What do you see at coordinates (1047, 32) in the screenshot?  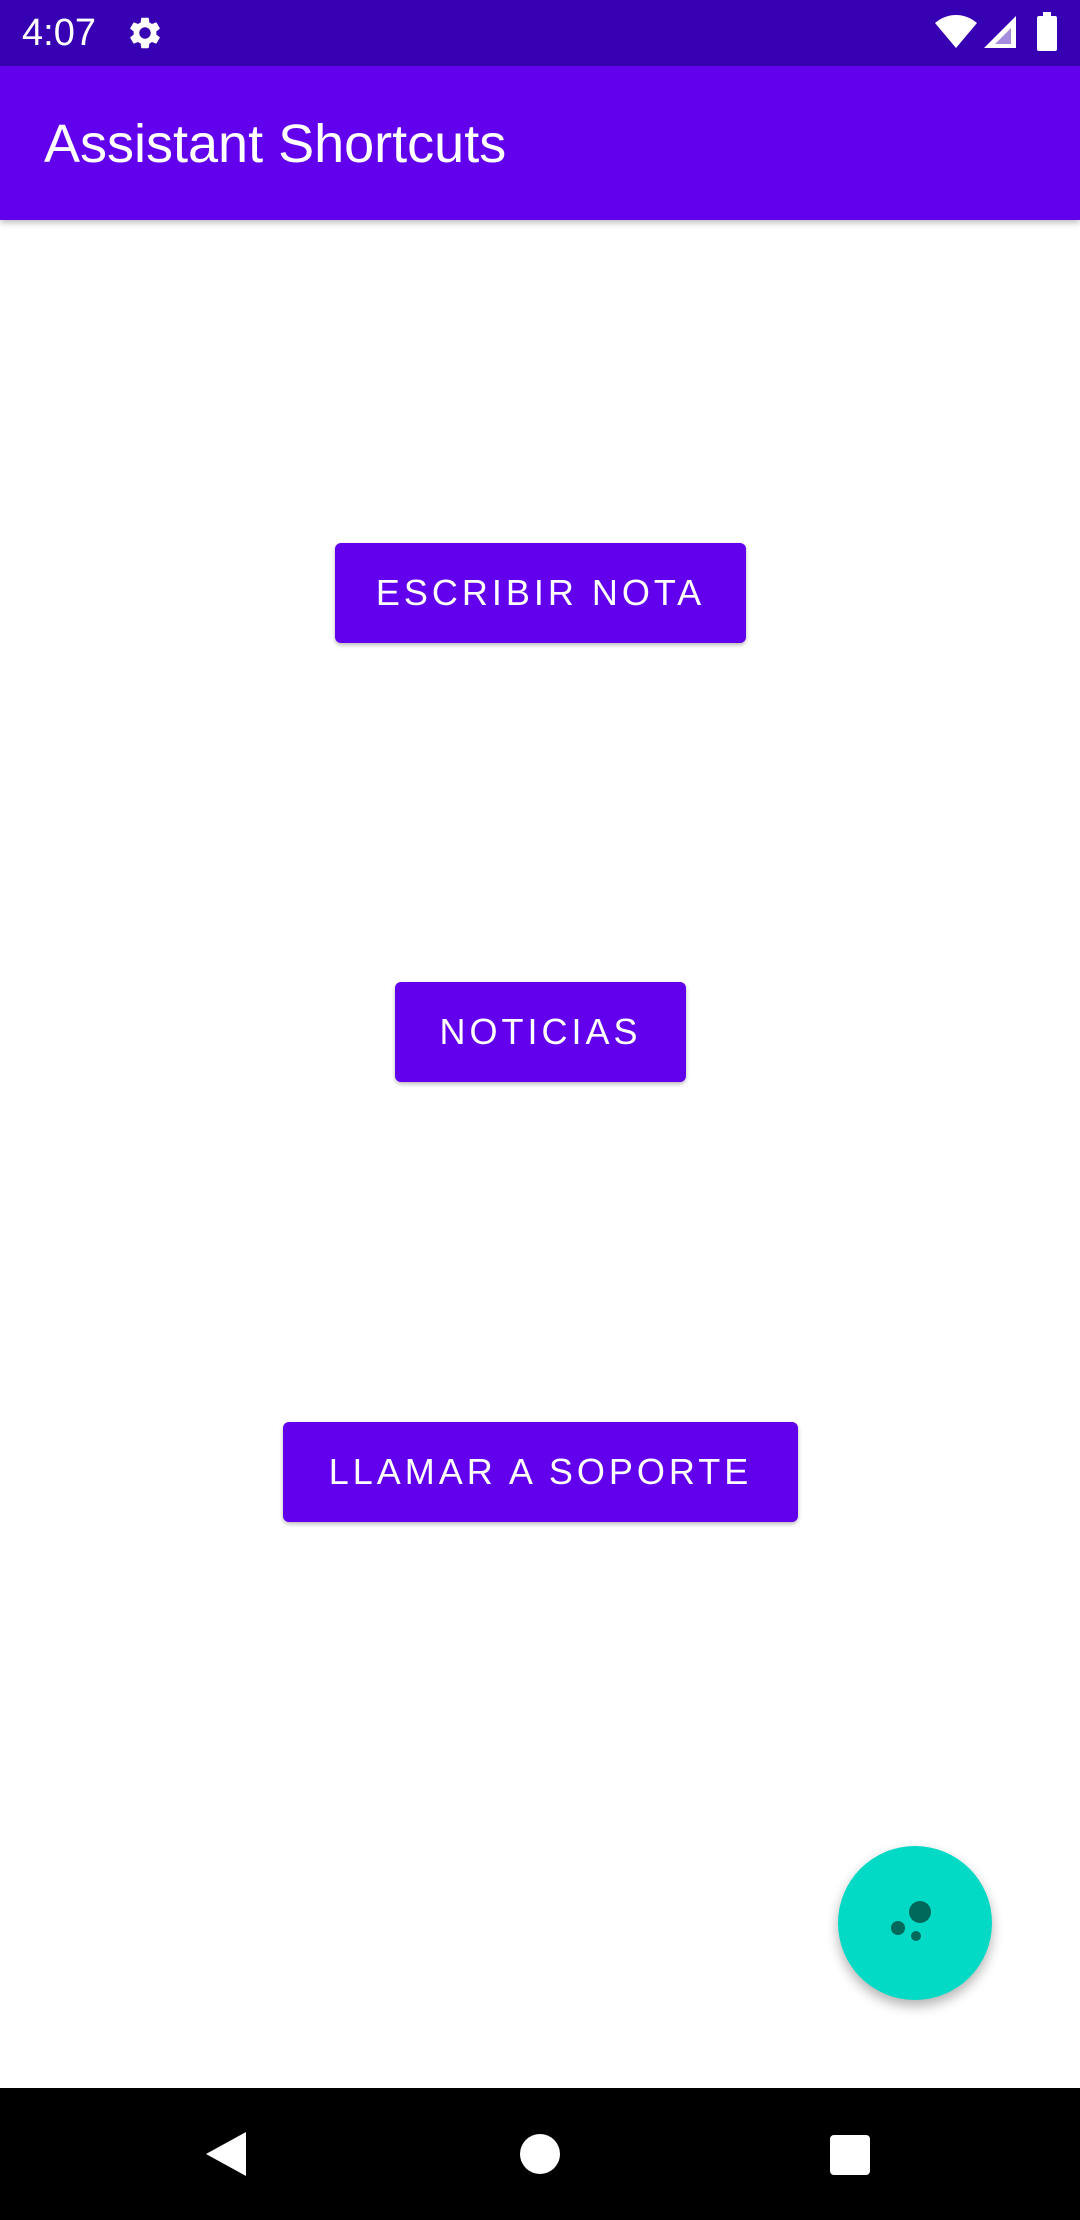 I see `battery-icon` at bounding box center [1047, 32].